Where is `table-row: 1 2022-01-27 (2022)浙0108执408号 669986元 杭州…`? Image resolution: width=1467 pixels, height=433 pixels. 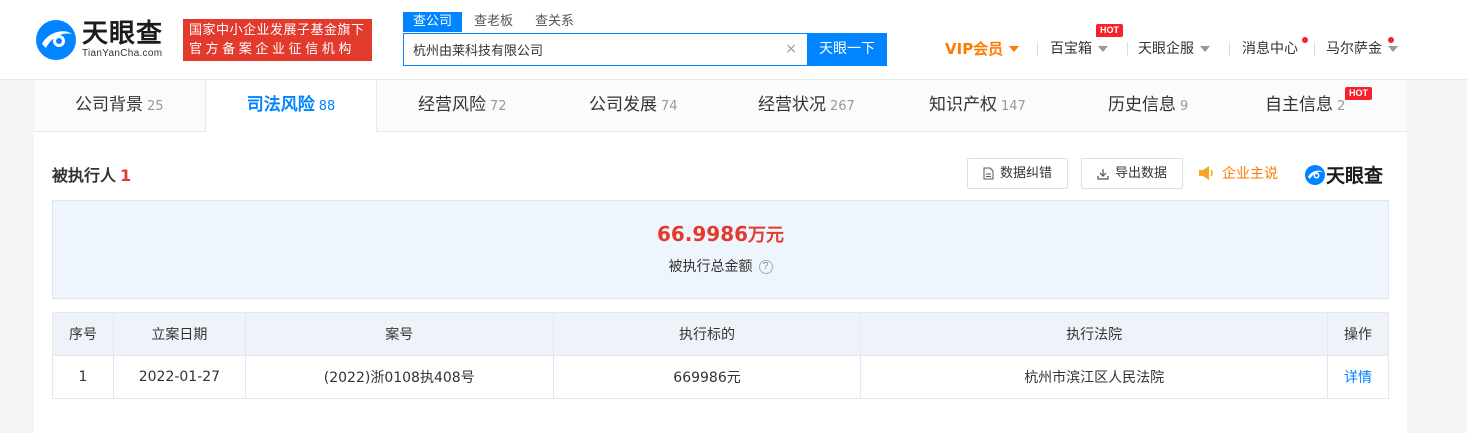 table-row: 1 2022-01-27 (2022)浙0108执408号 669986元 杭州… is located at coordinates (721, 377).